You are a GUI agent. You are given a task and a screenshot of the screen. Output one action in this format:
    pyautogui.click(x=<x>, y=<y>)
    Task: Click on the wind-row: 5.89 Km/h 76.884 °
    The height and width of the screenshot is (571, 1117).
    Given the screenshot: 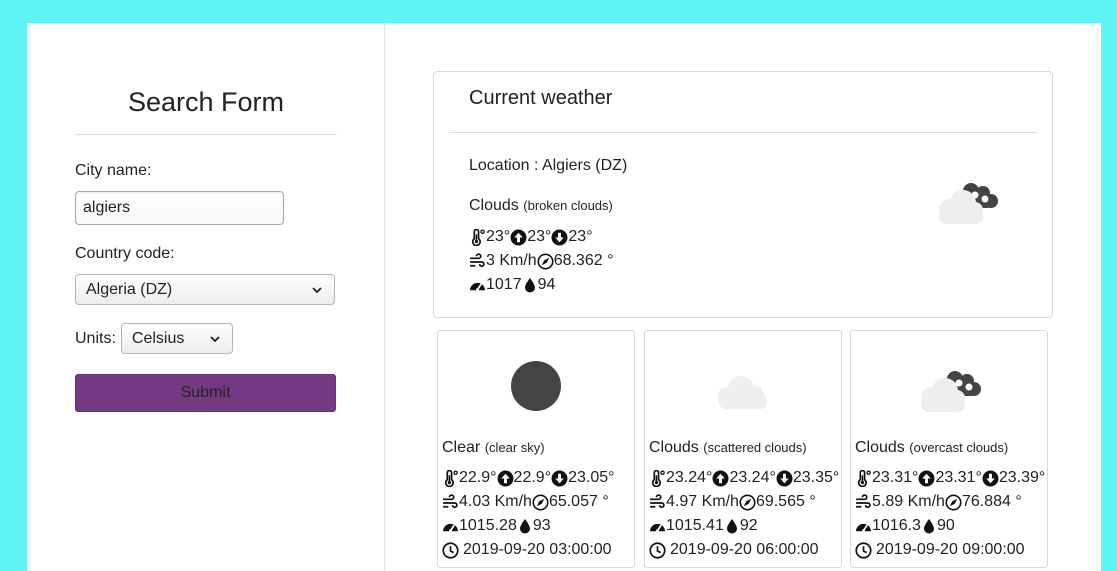 What is the action you would take?
    pyautogui.click(x=950, y=502)
    